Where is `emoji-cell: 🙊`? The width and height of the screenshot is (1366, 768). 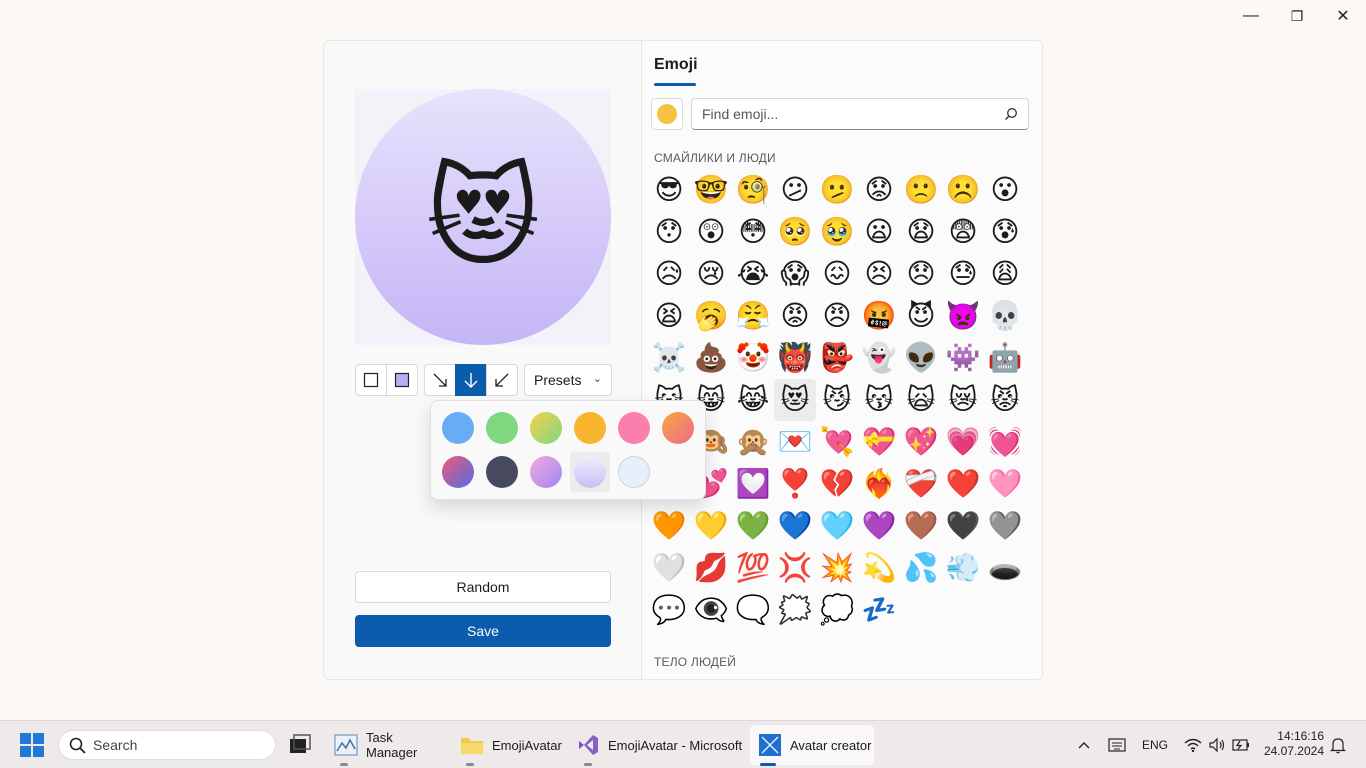
emoji-cell: 🙊 is located at coordinates (753, 442).